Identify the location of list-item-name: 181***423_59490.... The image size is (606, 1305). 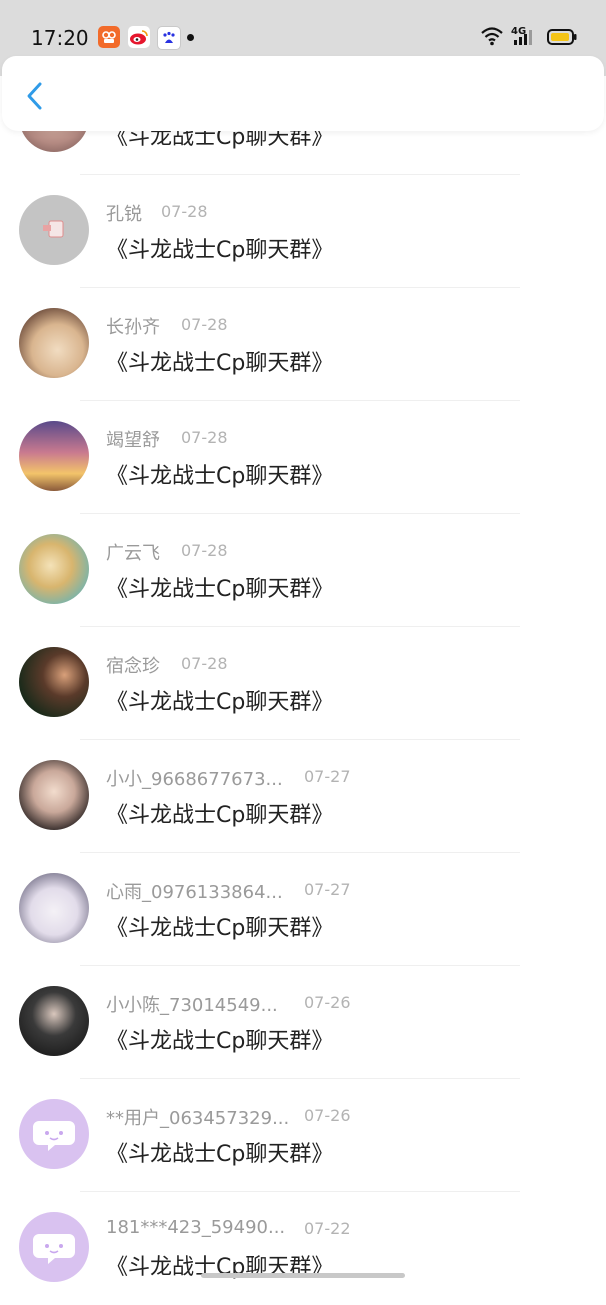
(196, 1227).